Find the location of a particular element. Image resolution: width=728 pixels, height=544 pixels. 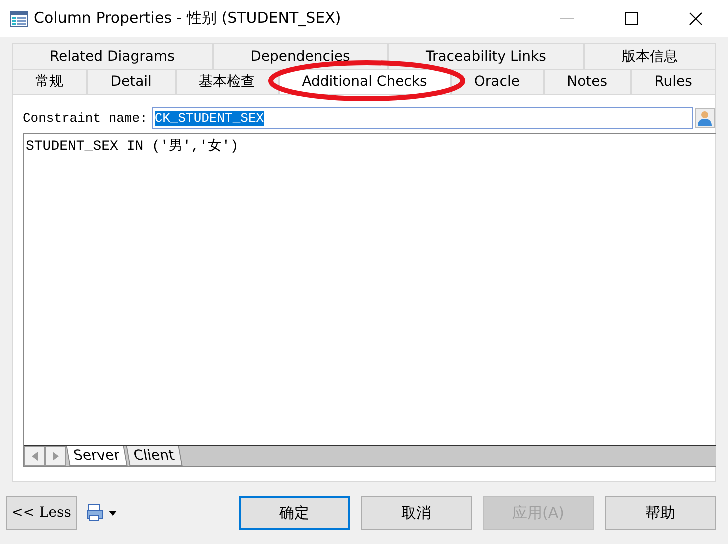

close-icon is located at coordinates (696, 19).